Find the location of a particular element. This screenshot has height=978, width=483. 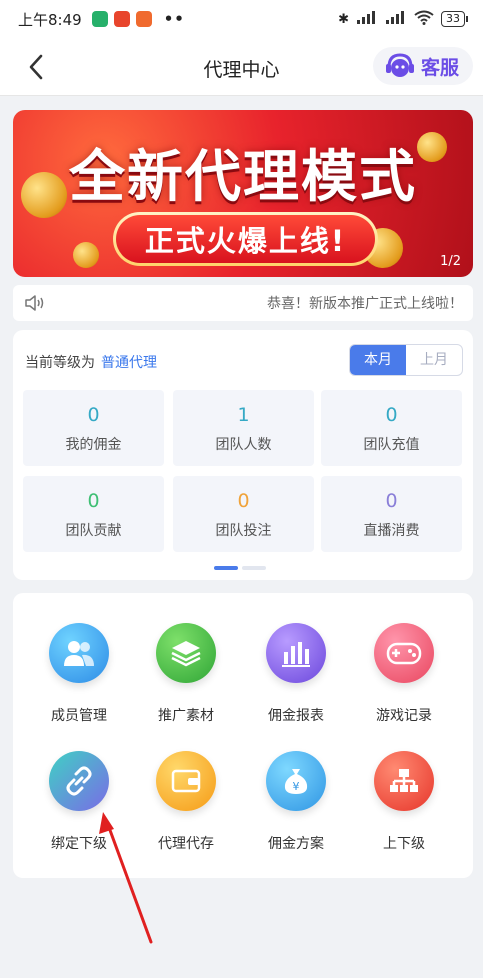

stat-value: 1 is located at coordinates (243, 415).